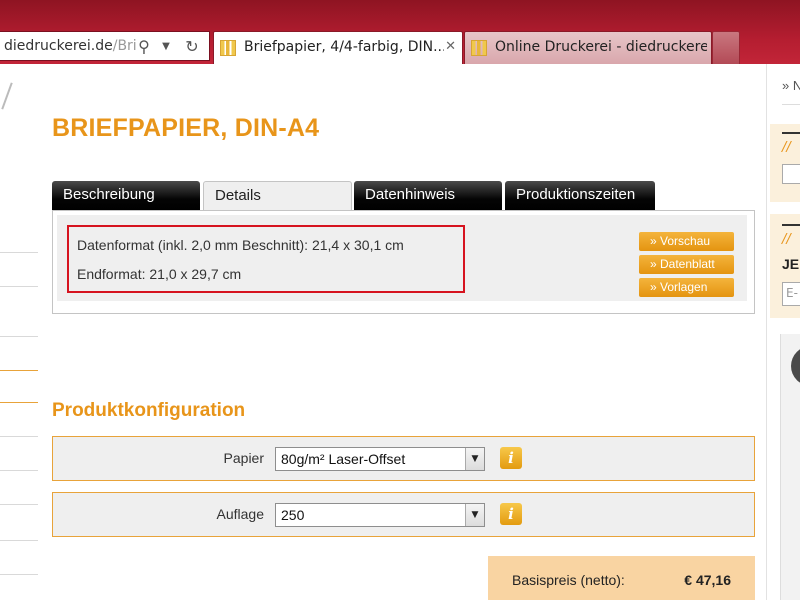  Describe the element at coordinates (791, 85) in the screenshot. I see `sidebar-link: » N` at that location.